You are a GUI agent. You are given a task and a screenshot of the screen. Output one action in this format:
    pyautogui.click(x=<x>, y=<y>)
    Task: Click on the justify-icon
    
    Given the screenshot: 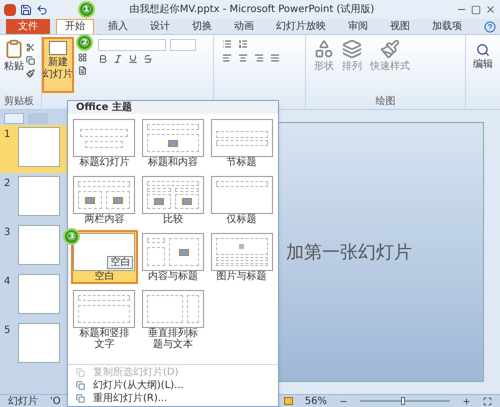 What is the action you would take?
    pyautogui.click(x=275, y=58)
    